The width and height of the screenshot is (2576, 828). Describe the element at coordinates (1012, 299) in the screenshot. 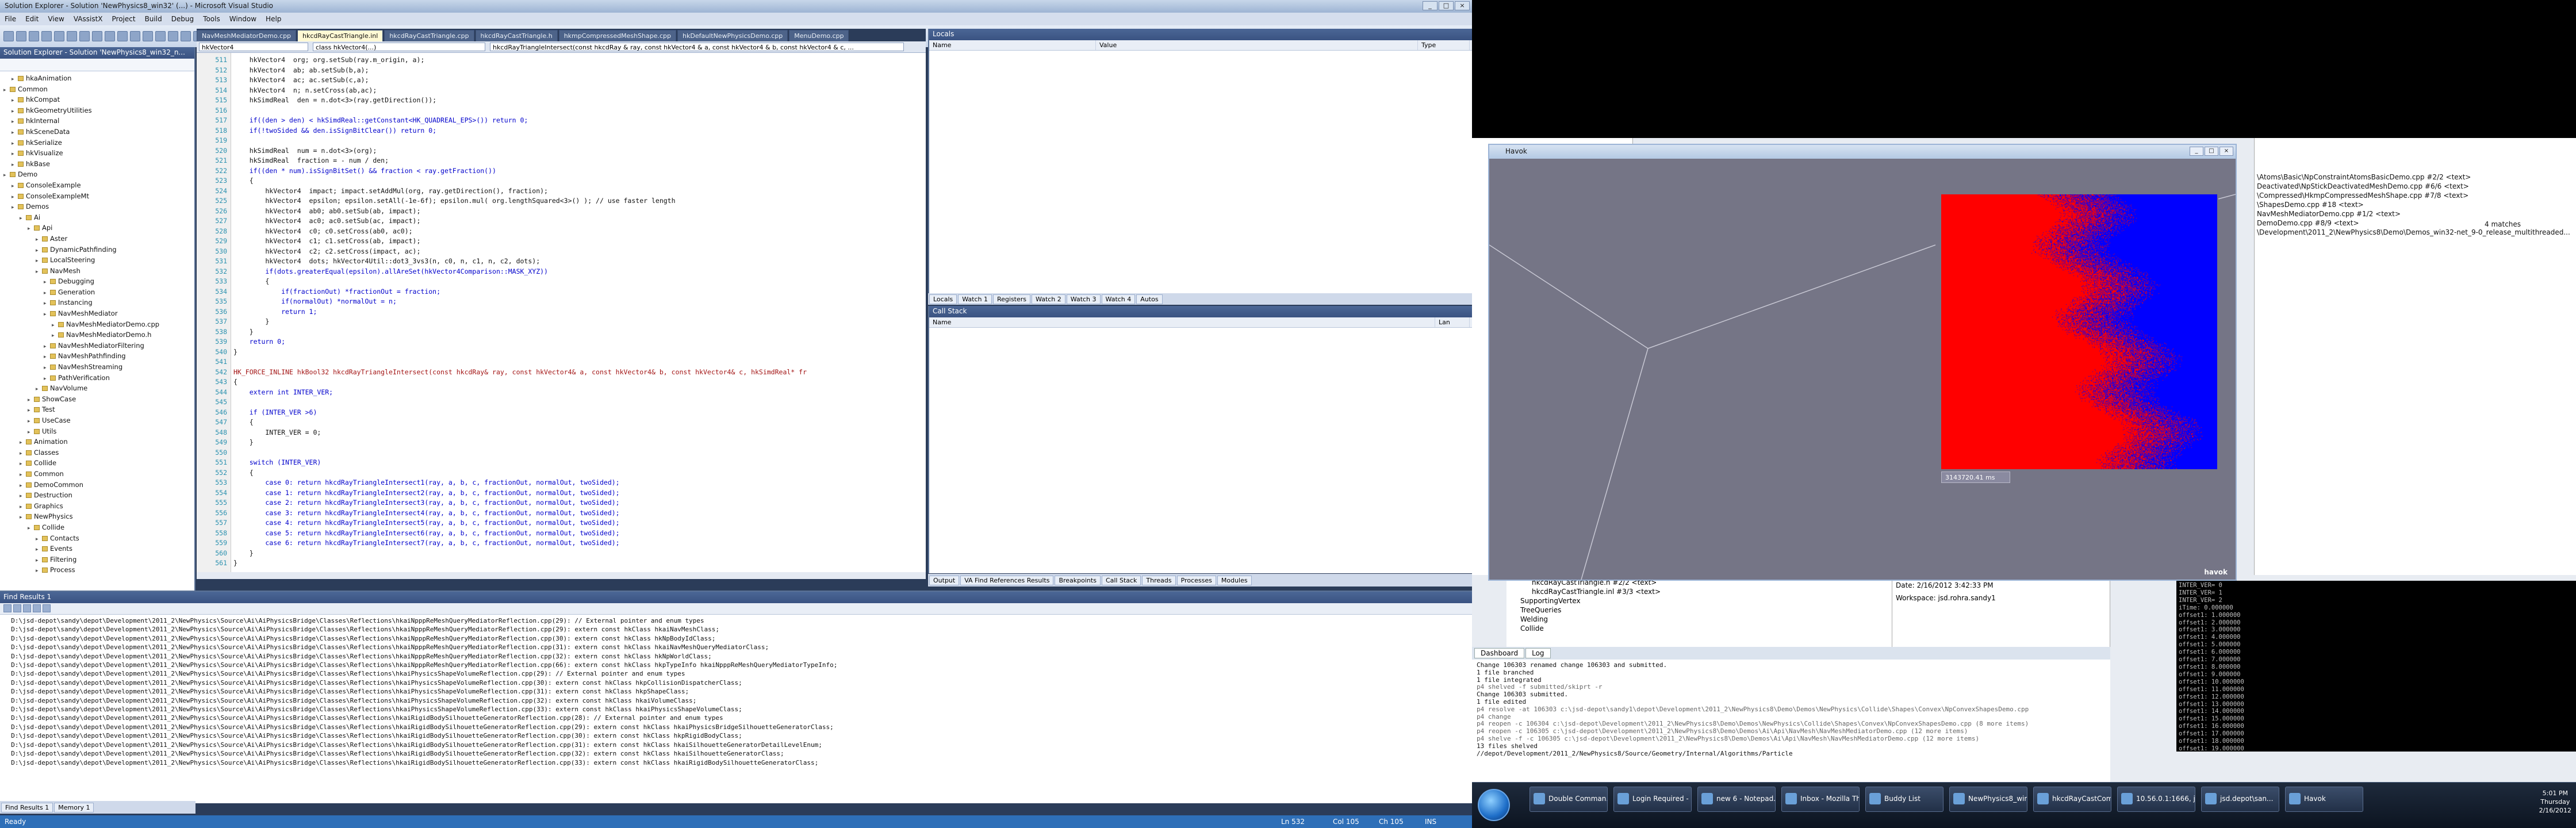

I see `debug-tab: Registers` at that location.